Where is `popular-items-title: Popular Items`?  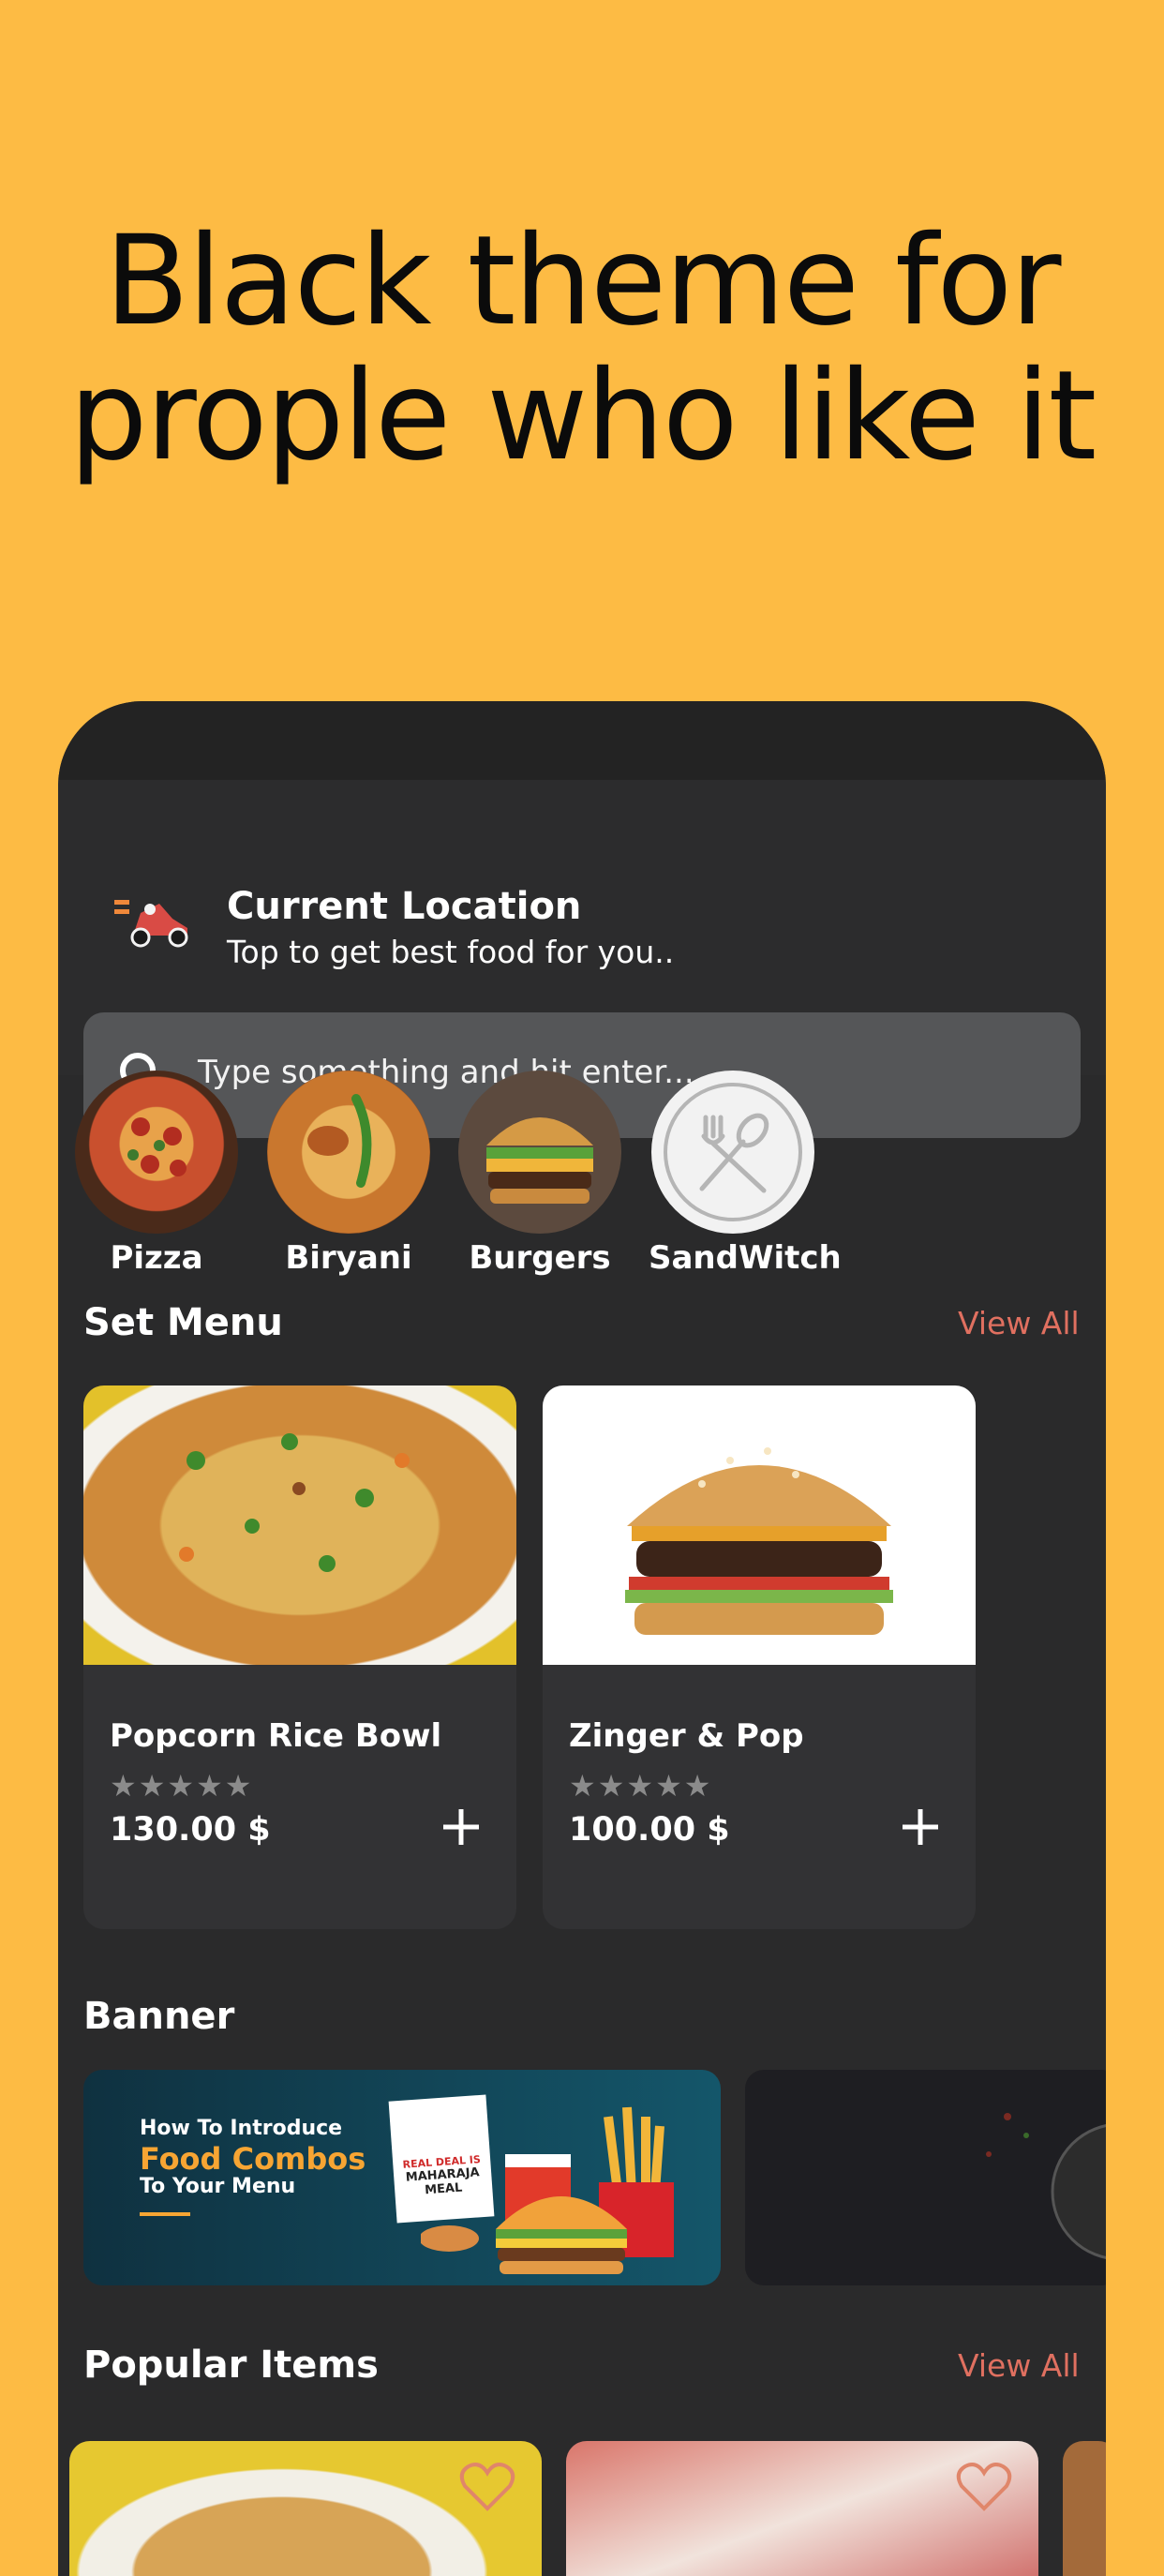 popular-items-title: Popular Items is located at coordinates (231, 2365).